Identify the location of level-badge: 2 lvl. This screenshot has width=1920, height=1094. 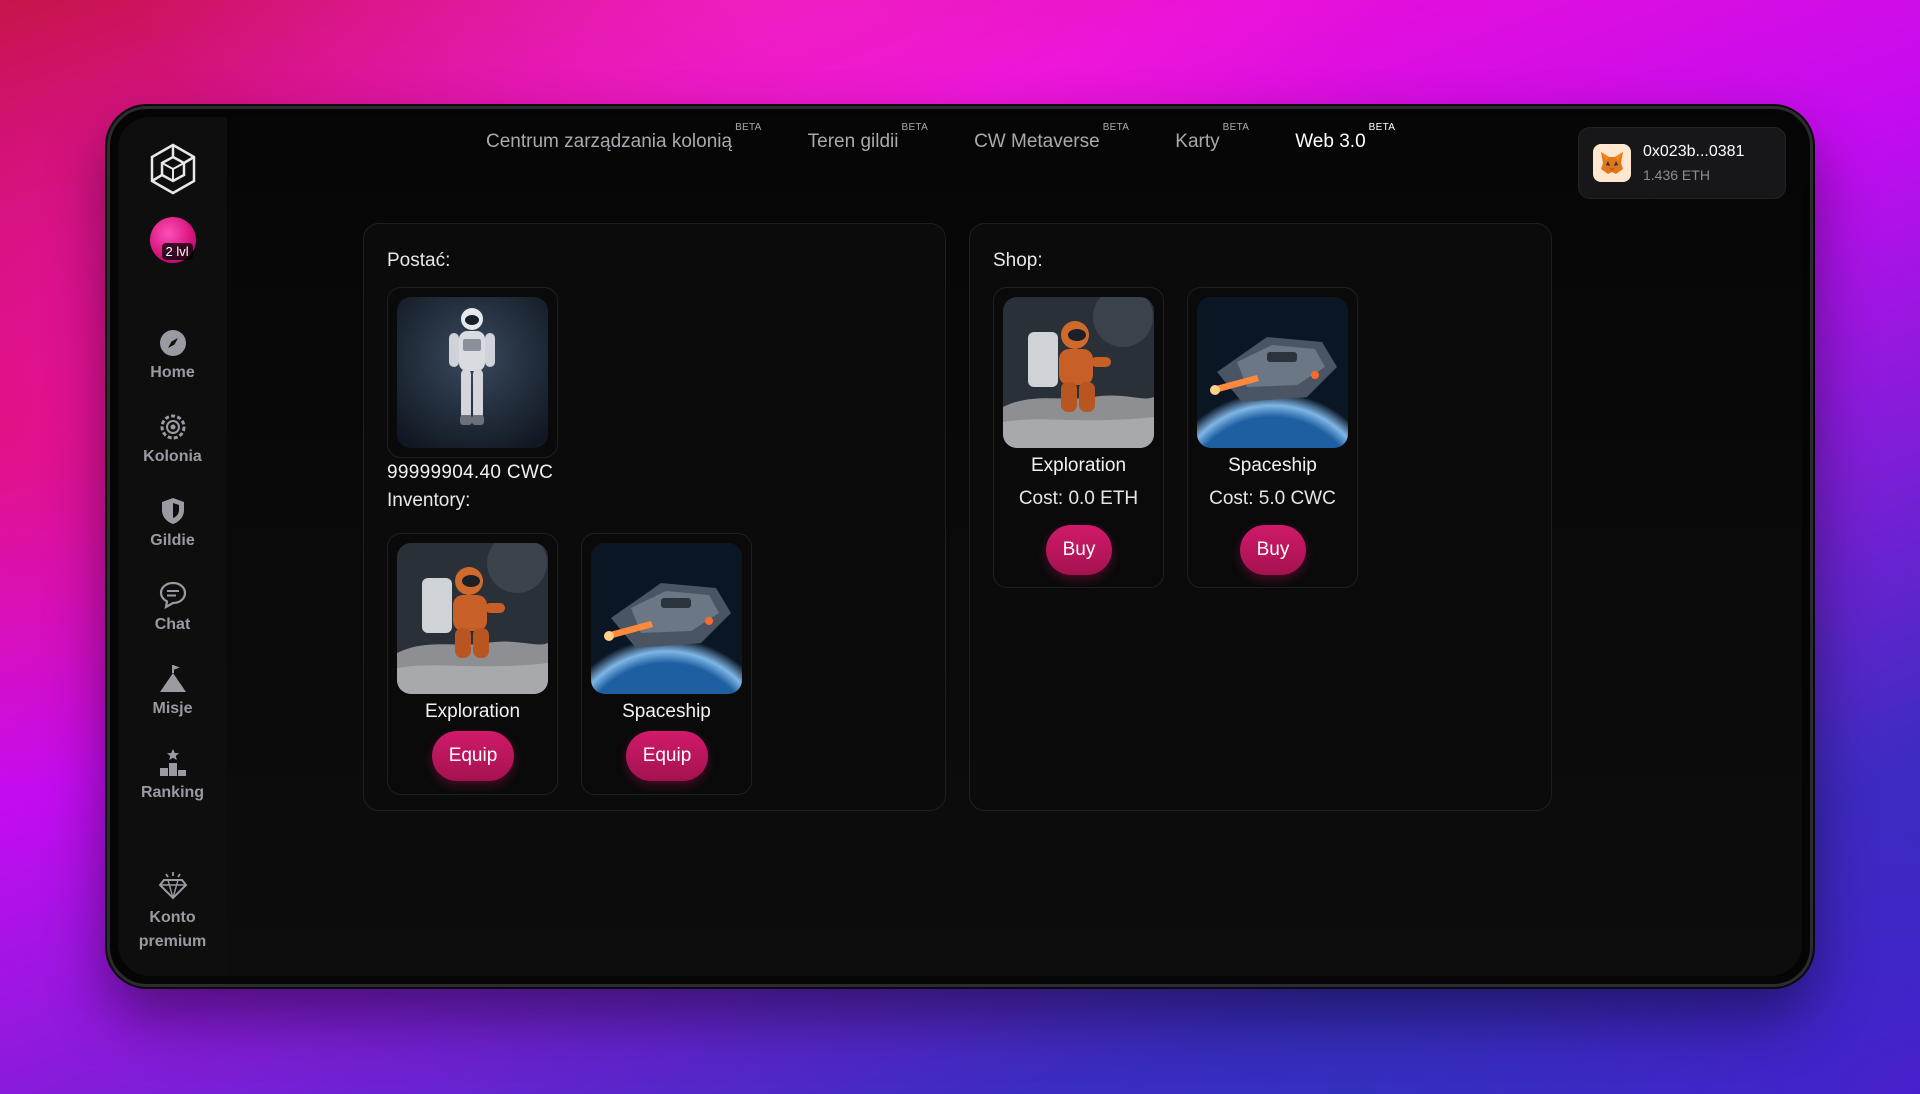
(177, 251).